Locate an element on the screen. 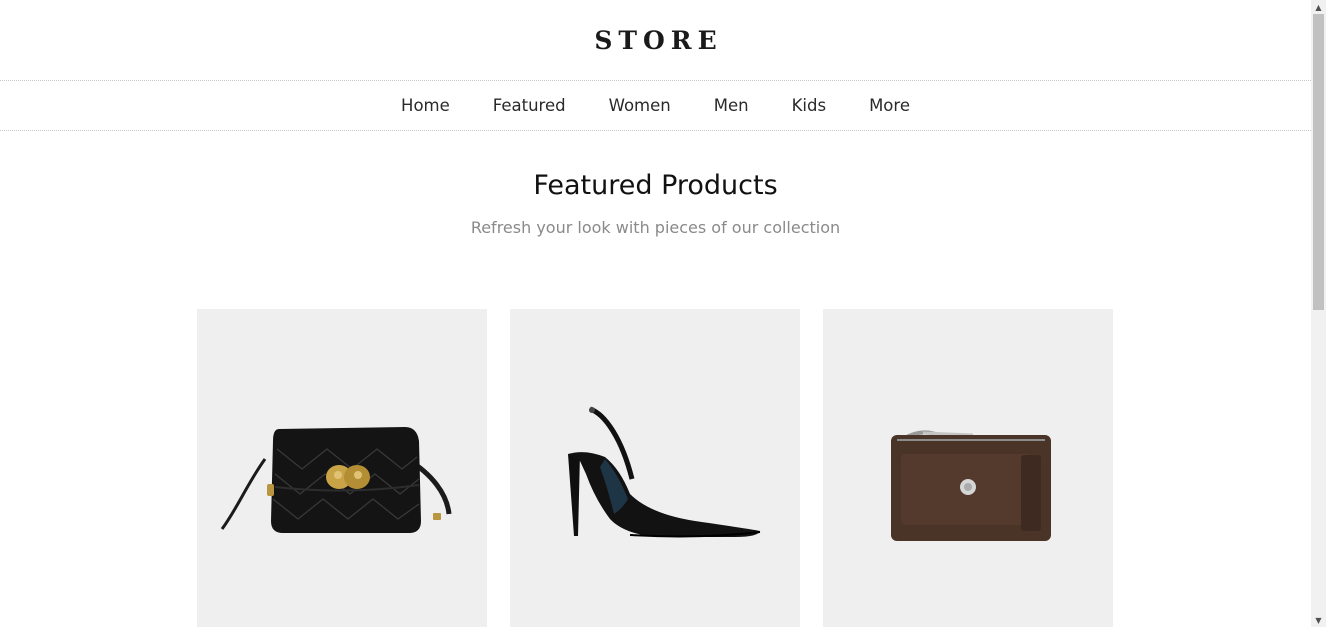 The height and width of the screenshot is (627, 1326). site-header: STORE is located at coordinates (655, 40).